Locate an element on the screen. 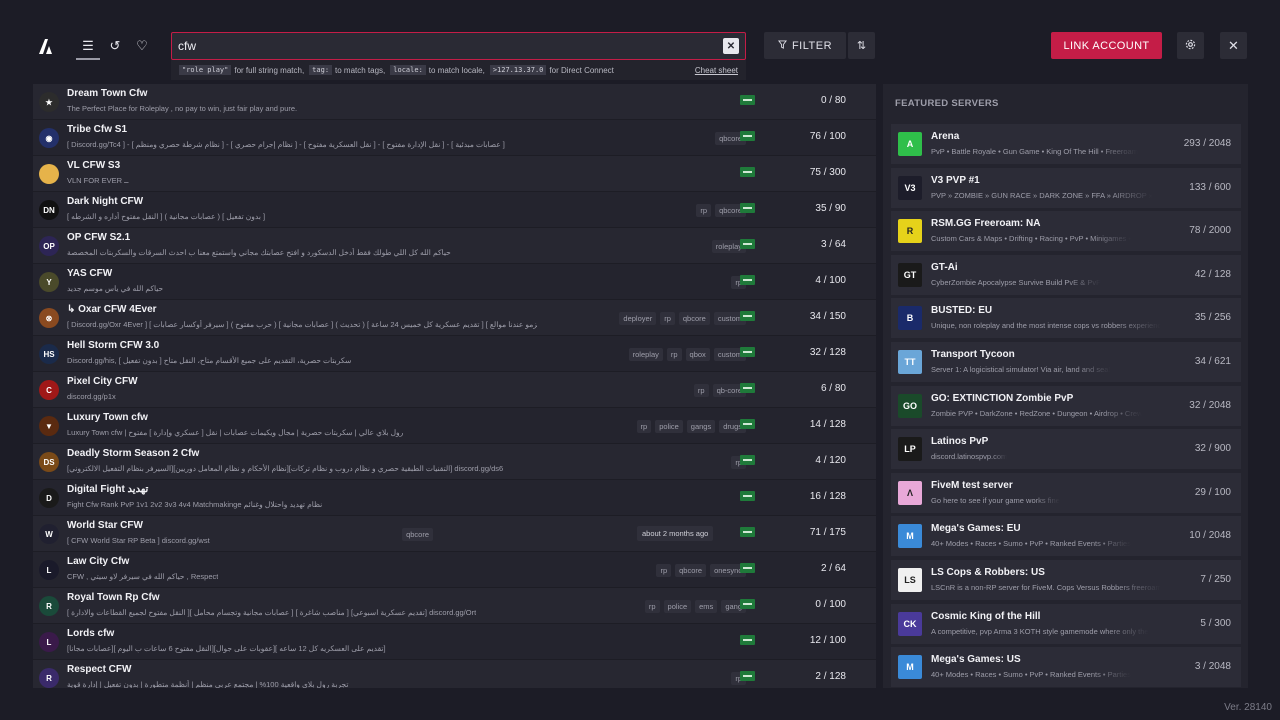 This screenshot has height=720, width=1280. featured-server-icon: Λ is located at coordinates (910, 492).